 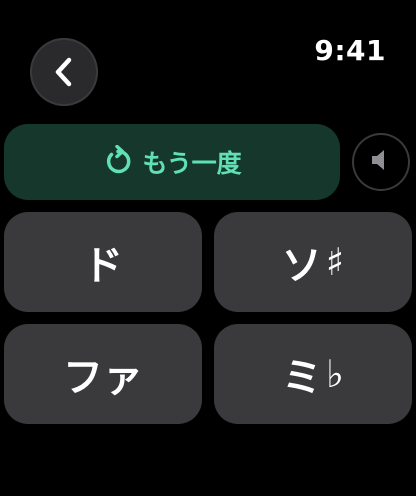 I want to click on answer-button-mi-flat: ミ ♭, so click(x=313, y=374).